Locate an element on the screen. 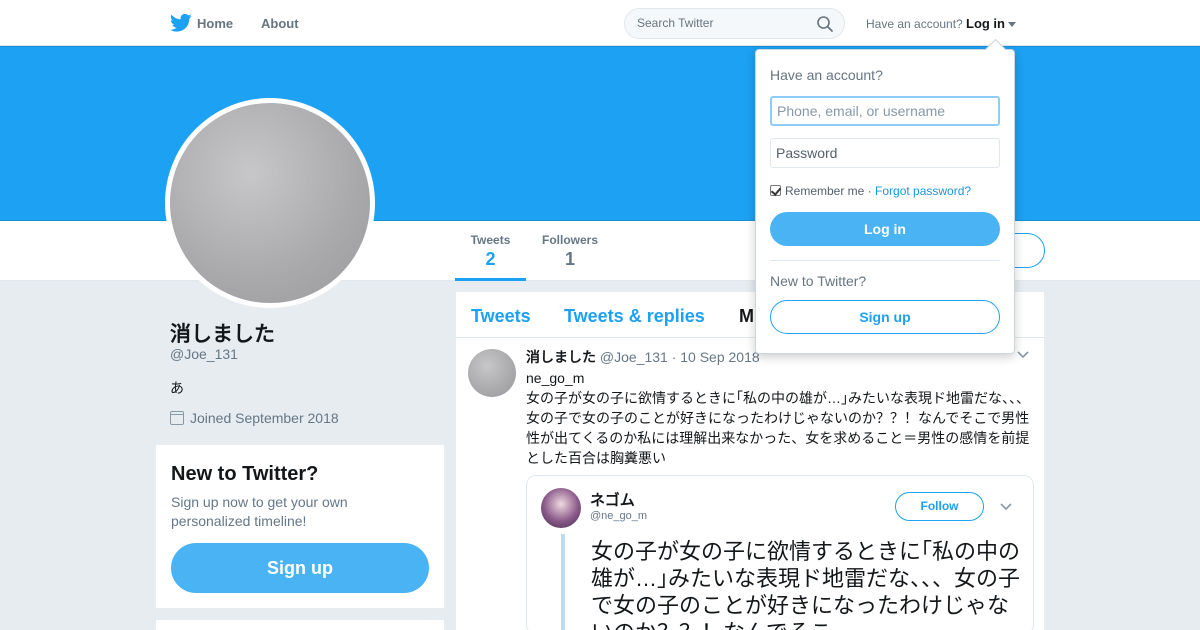  remember-row: Remember me · Forgot password? is located at coordinates (870, 191).